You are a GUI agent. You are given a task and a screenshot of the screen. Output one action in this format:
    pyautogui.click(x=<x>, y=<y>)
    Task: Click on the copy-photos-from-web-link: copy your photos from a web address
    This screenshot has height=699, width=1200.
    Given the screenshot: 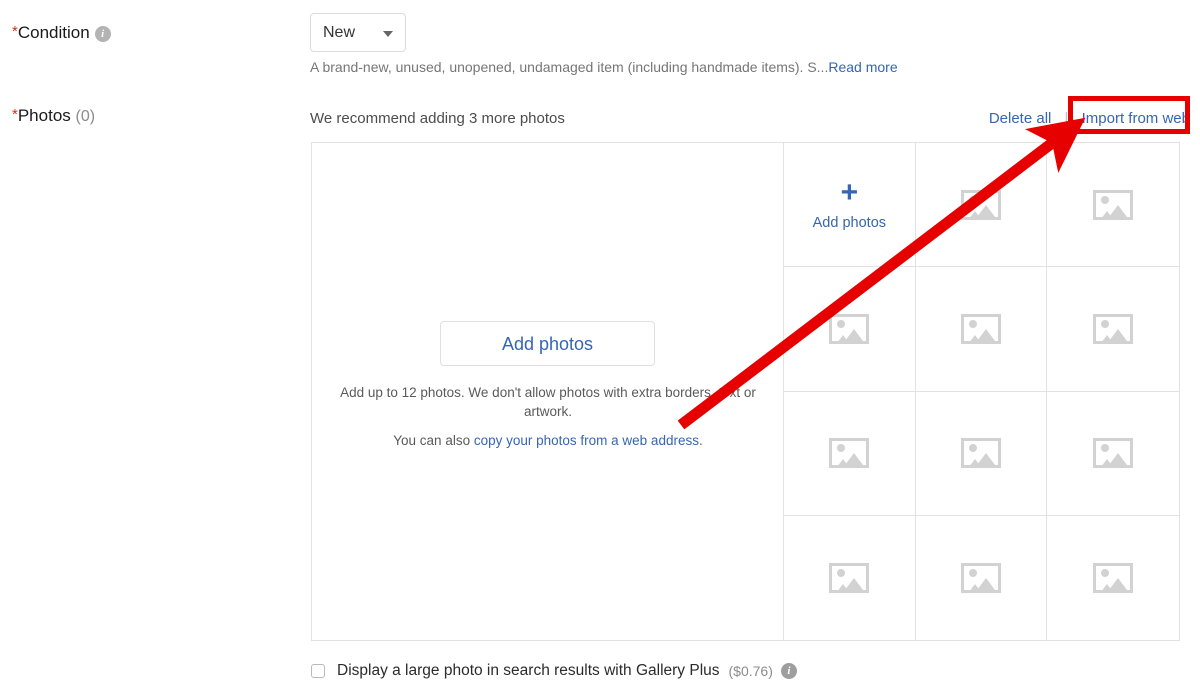 What is the action you would take?
    pyautogui.click(x=586, y=440)
    